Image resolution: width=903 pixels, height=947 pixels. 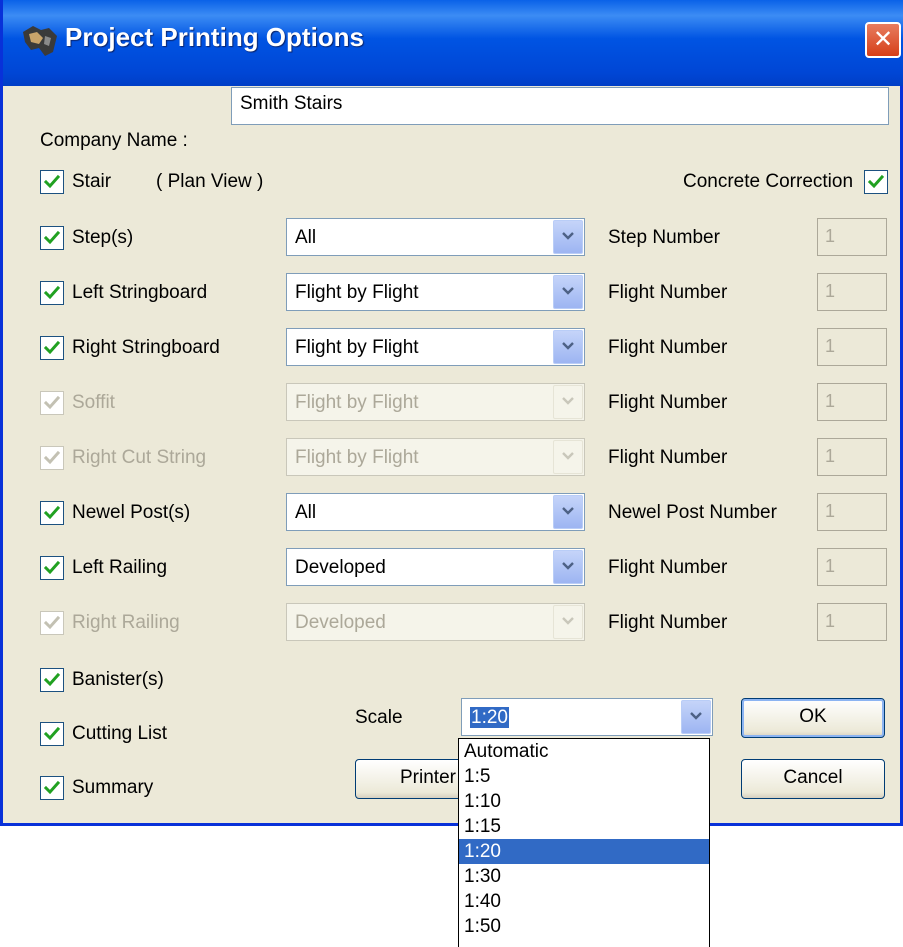 What do you see at coordinates (584, 851) in the screenshot?
I see `scale-option: 1:20` at bounding box center [584, 851].